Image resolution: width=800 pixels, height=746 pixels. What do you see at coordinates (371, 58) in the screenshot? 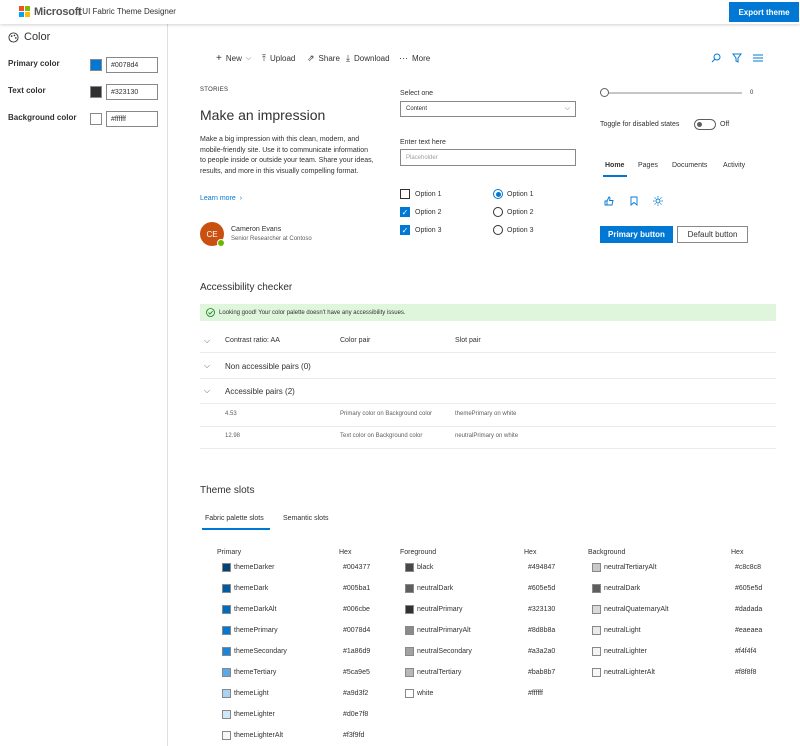
I see `download-label: Download` at bounding box center [371, 58].